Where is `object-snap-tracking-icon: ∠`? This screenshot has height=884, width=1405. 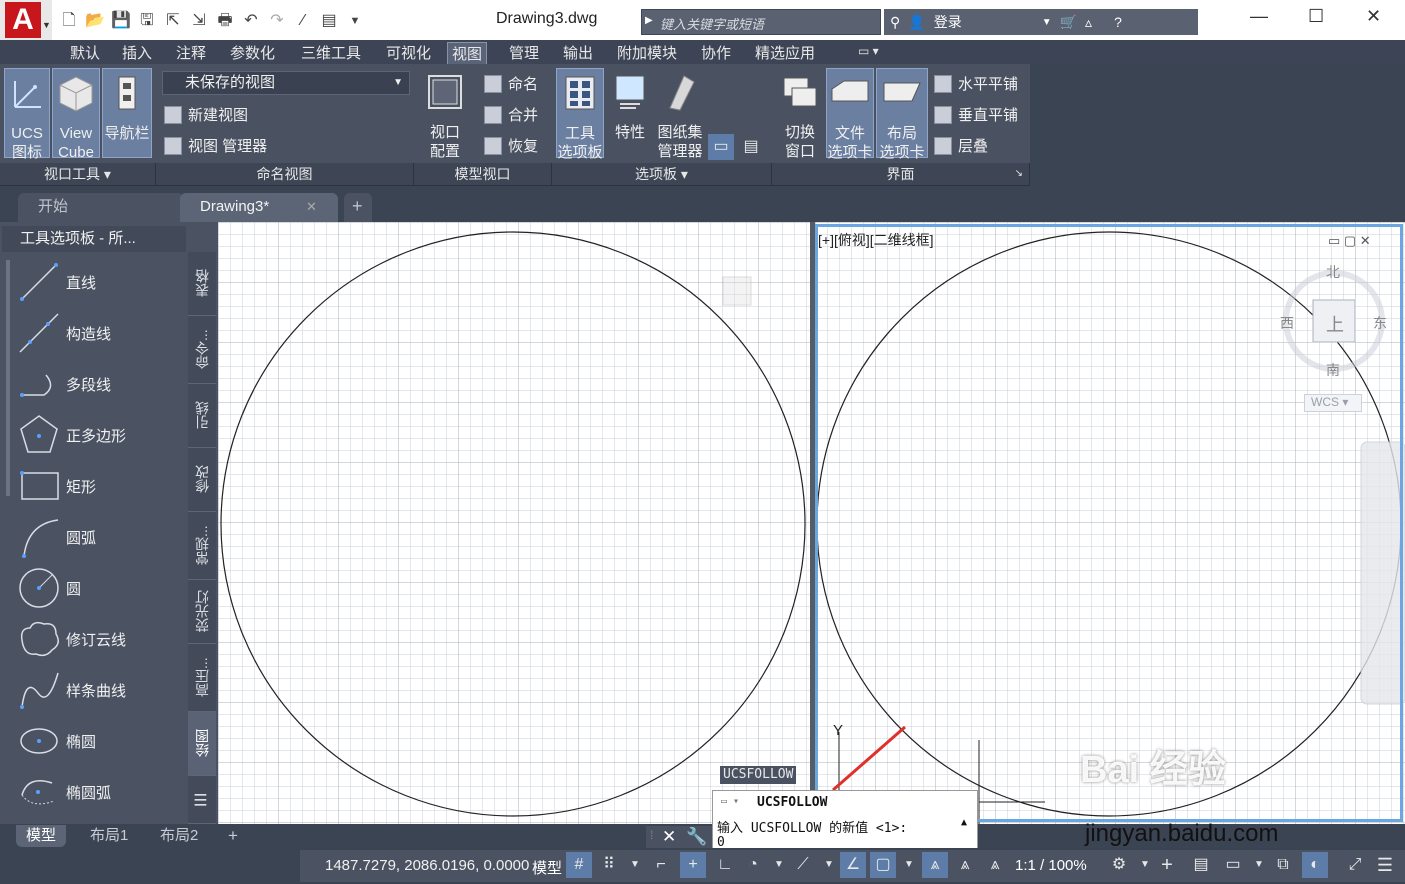
object-snap-tracking-icon: ∠ is located at coordinates (853, 865).